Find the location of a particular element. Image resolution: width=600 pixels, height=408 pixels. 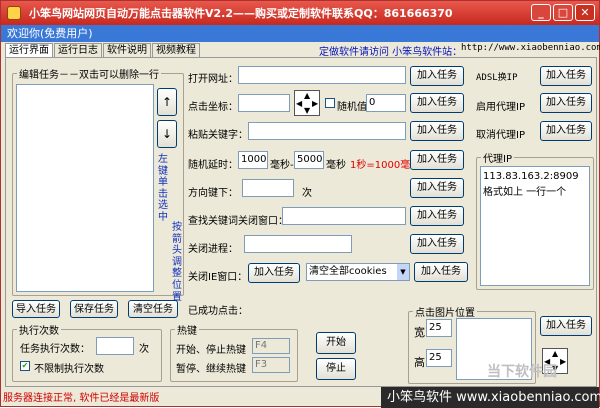

move-up-button: ↑ is located at coordinates (167, 102).